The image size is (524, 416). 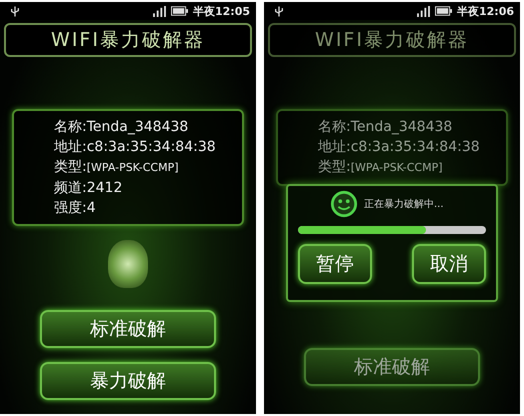 I want to click on network-info-line: 强度:4, so click(x=75, y=208).